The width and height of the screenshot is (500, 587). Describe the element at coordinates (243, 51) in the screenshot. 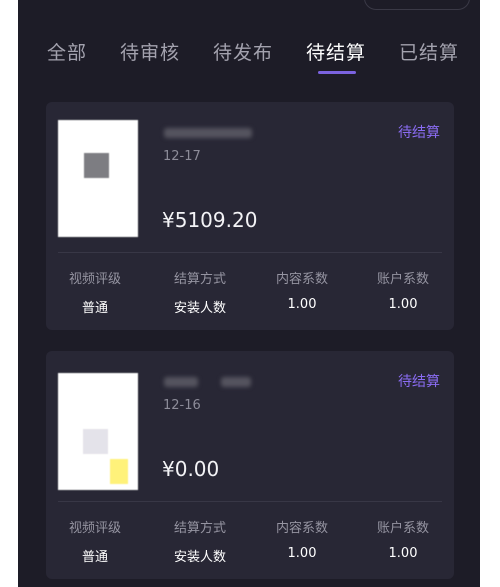

I see `tab-pending-publish: 待发布` at that location.